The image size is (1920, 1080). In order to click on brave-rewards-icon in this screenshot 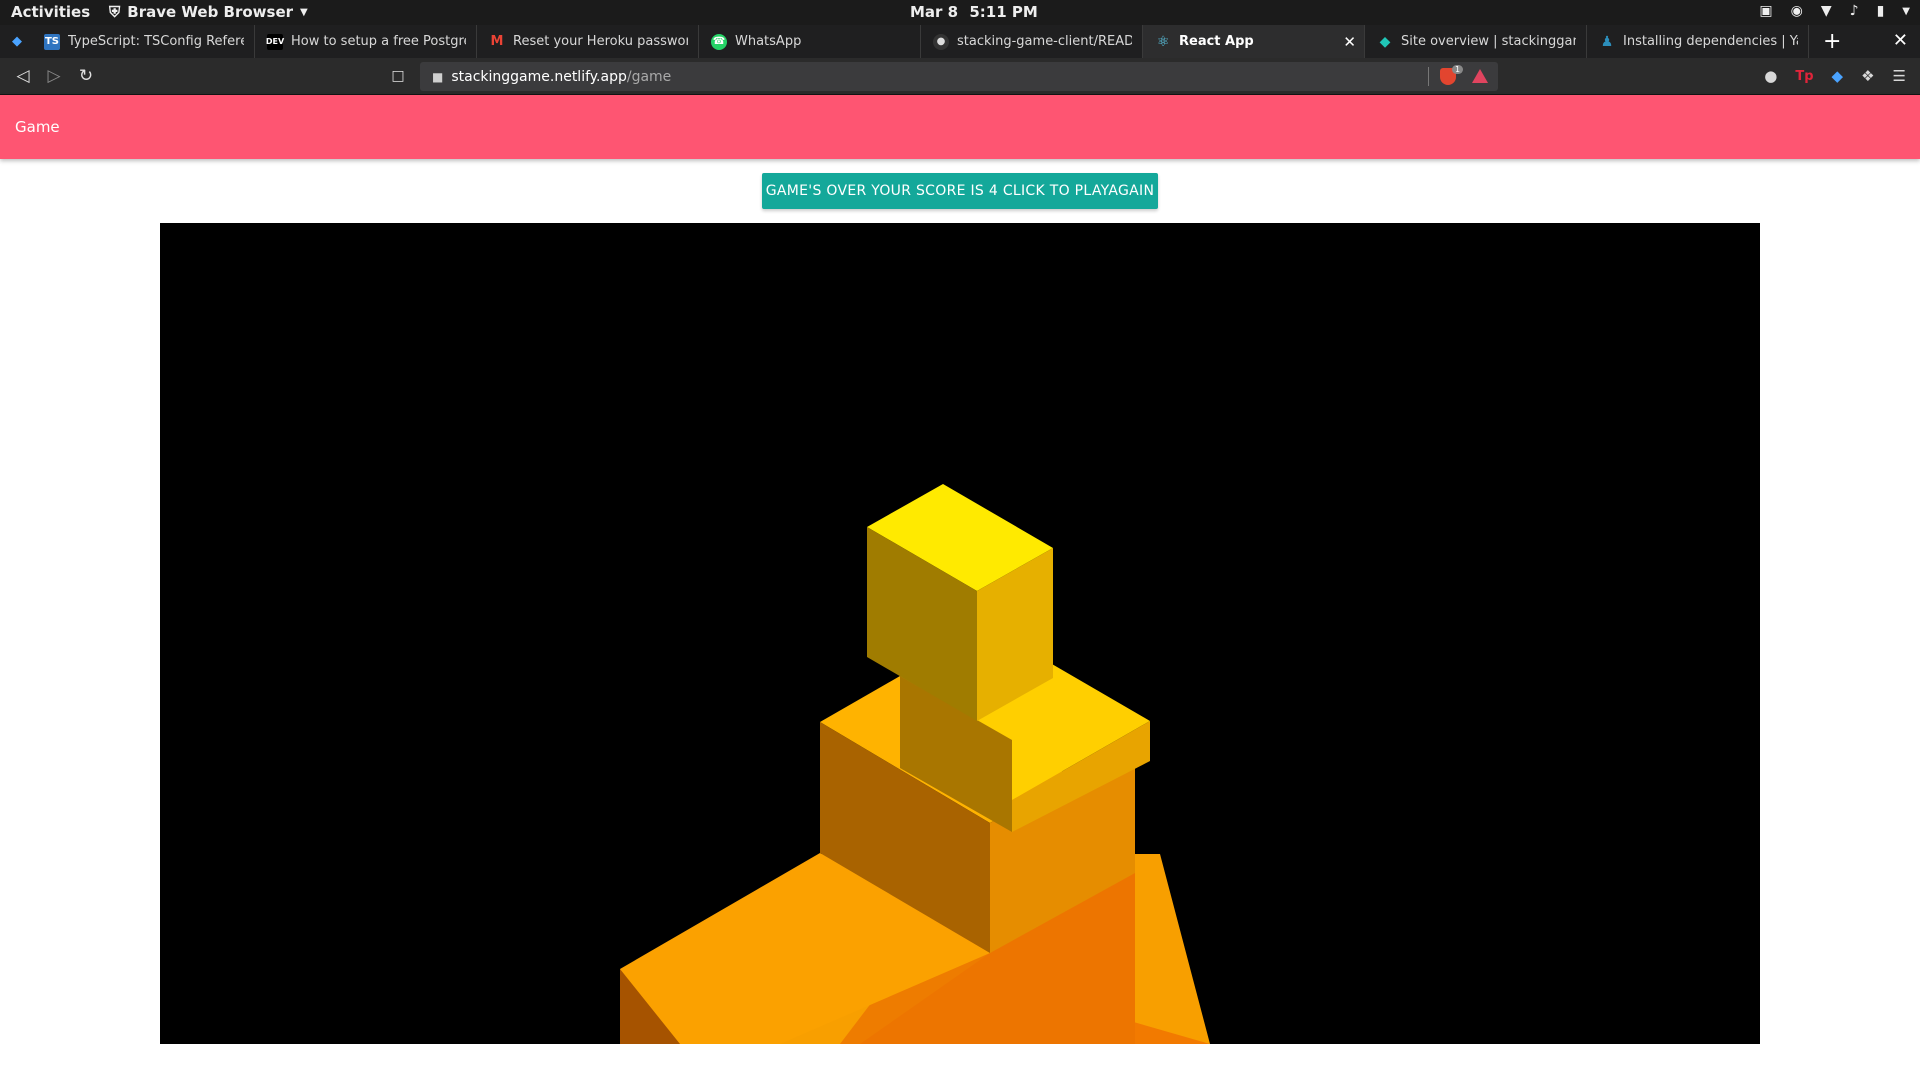, I will do `click(1480, 76)`.